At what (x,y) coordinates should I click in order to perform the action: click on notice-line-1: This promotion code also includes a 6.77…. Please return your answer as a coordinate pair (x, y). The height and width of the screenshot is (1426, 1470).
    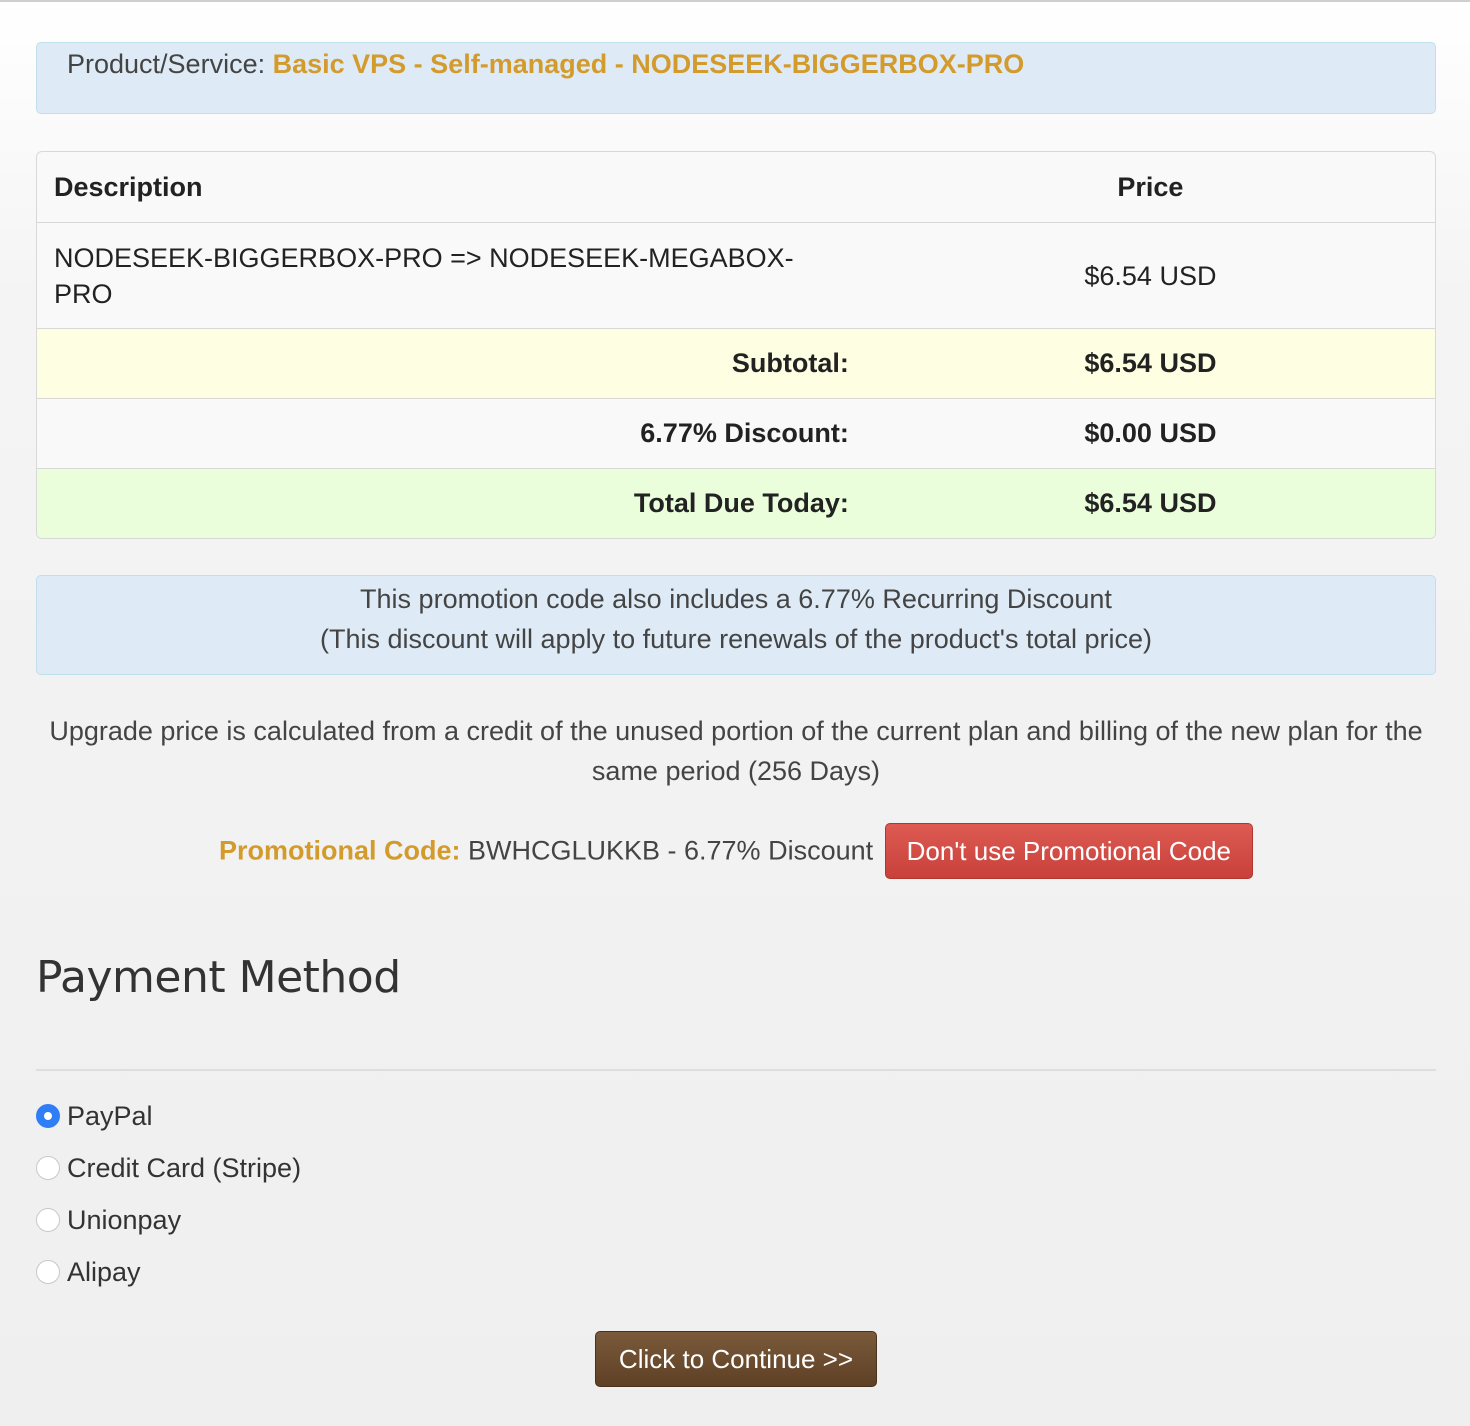
    Looking at the image, I should click on (736, 599).